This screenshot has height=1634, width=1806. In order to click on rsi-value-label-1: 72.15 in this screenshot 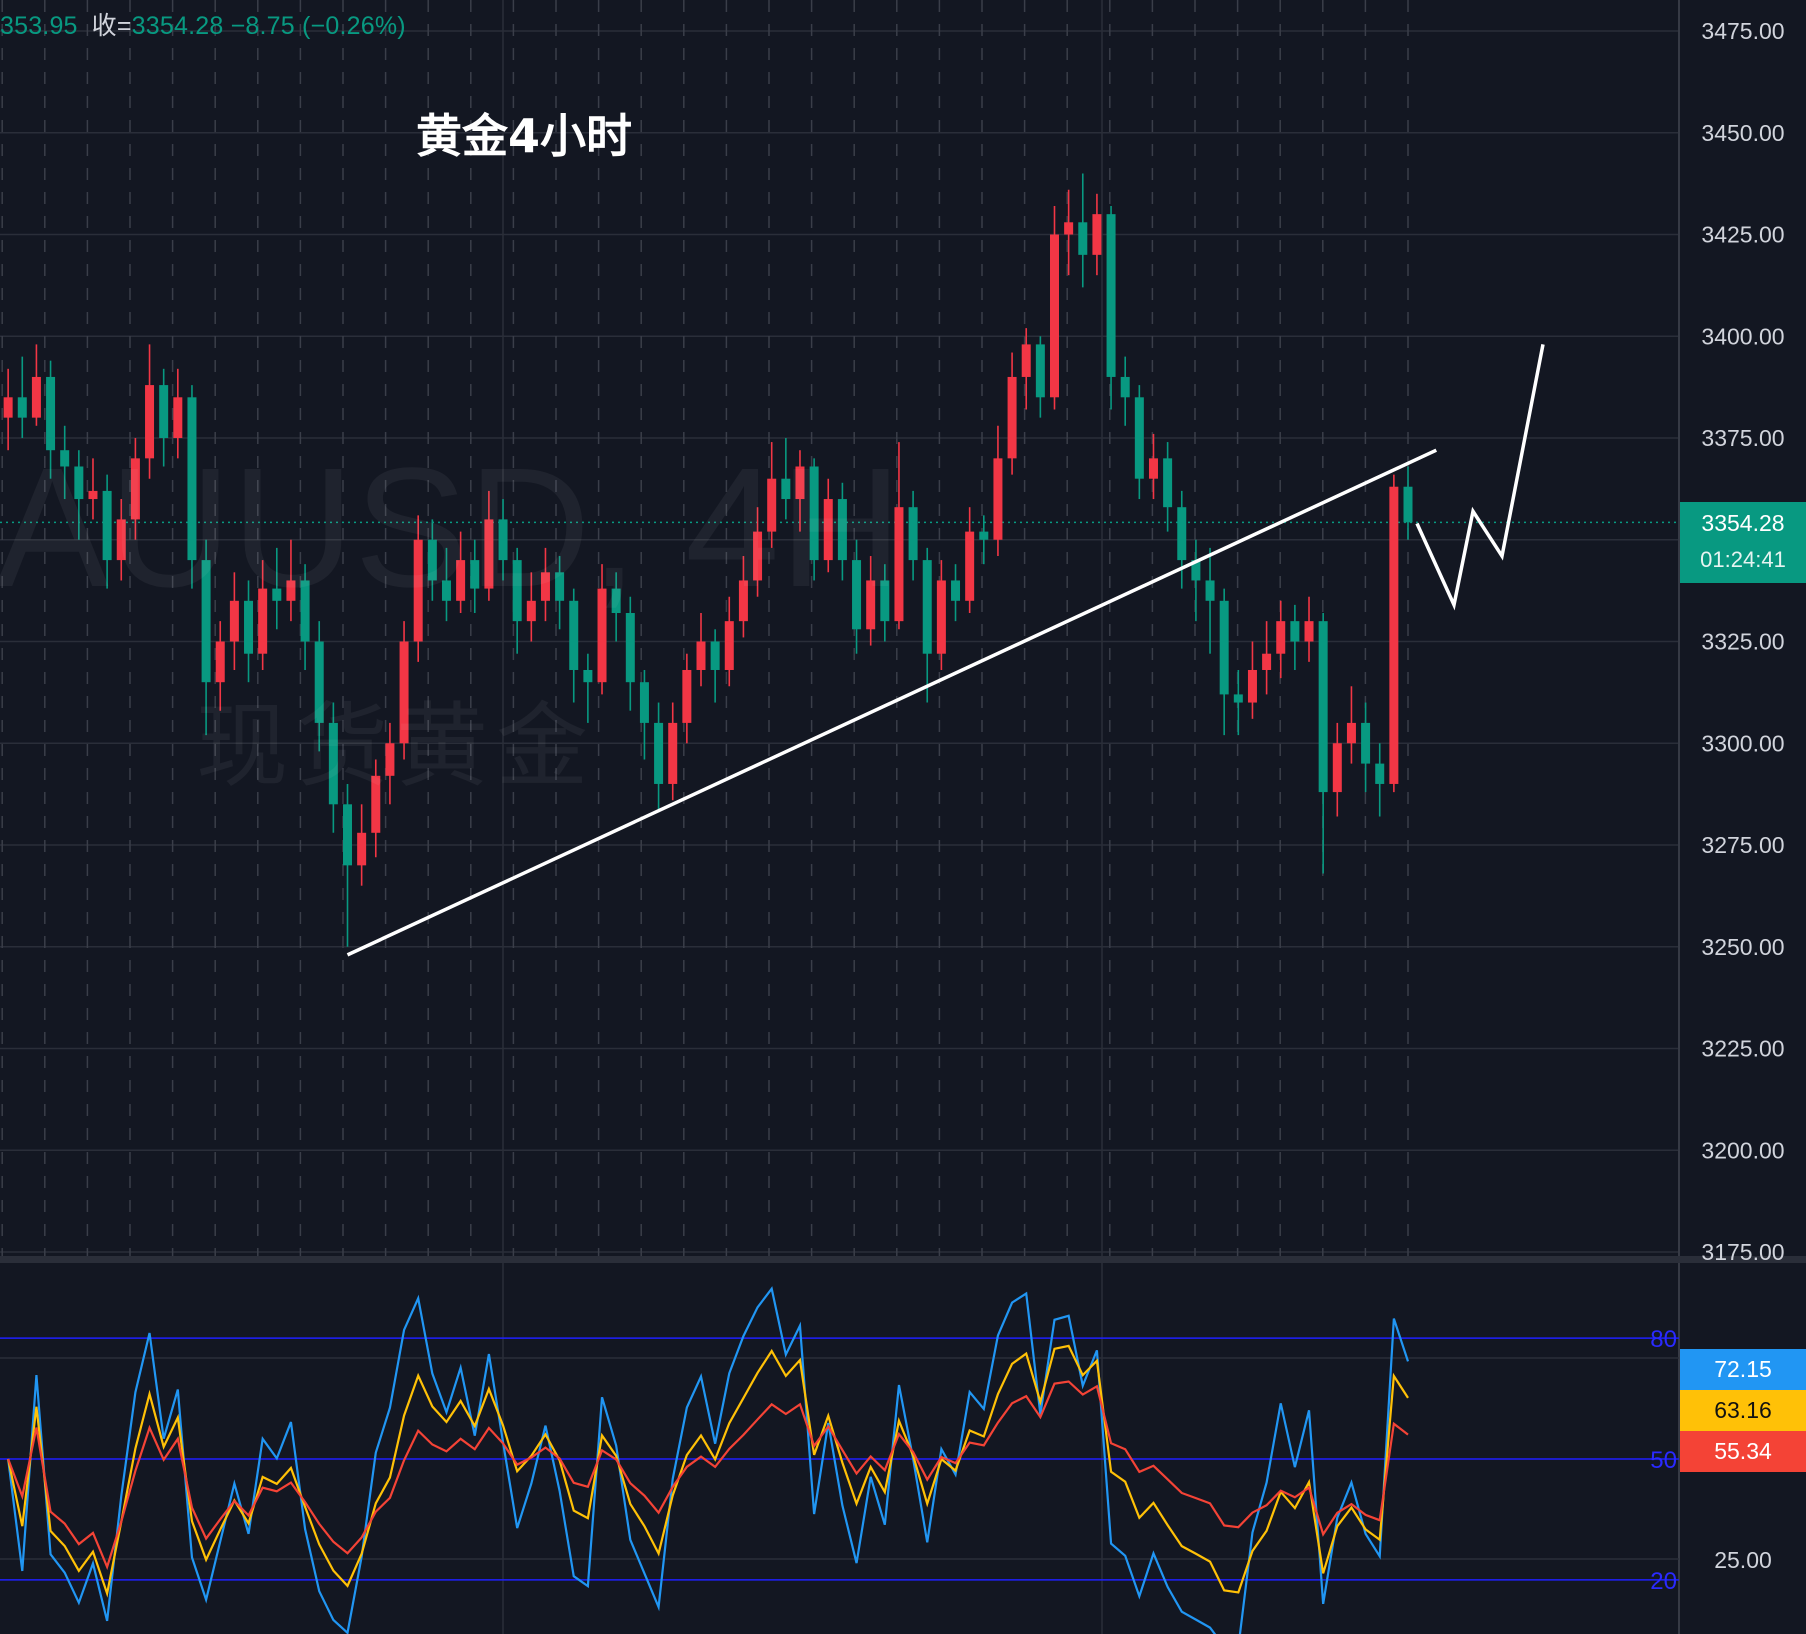, I will do `click(1743, 1369)`.